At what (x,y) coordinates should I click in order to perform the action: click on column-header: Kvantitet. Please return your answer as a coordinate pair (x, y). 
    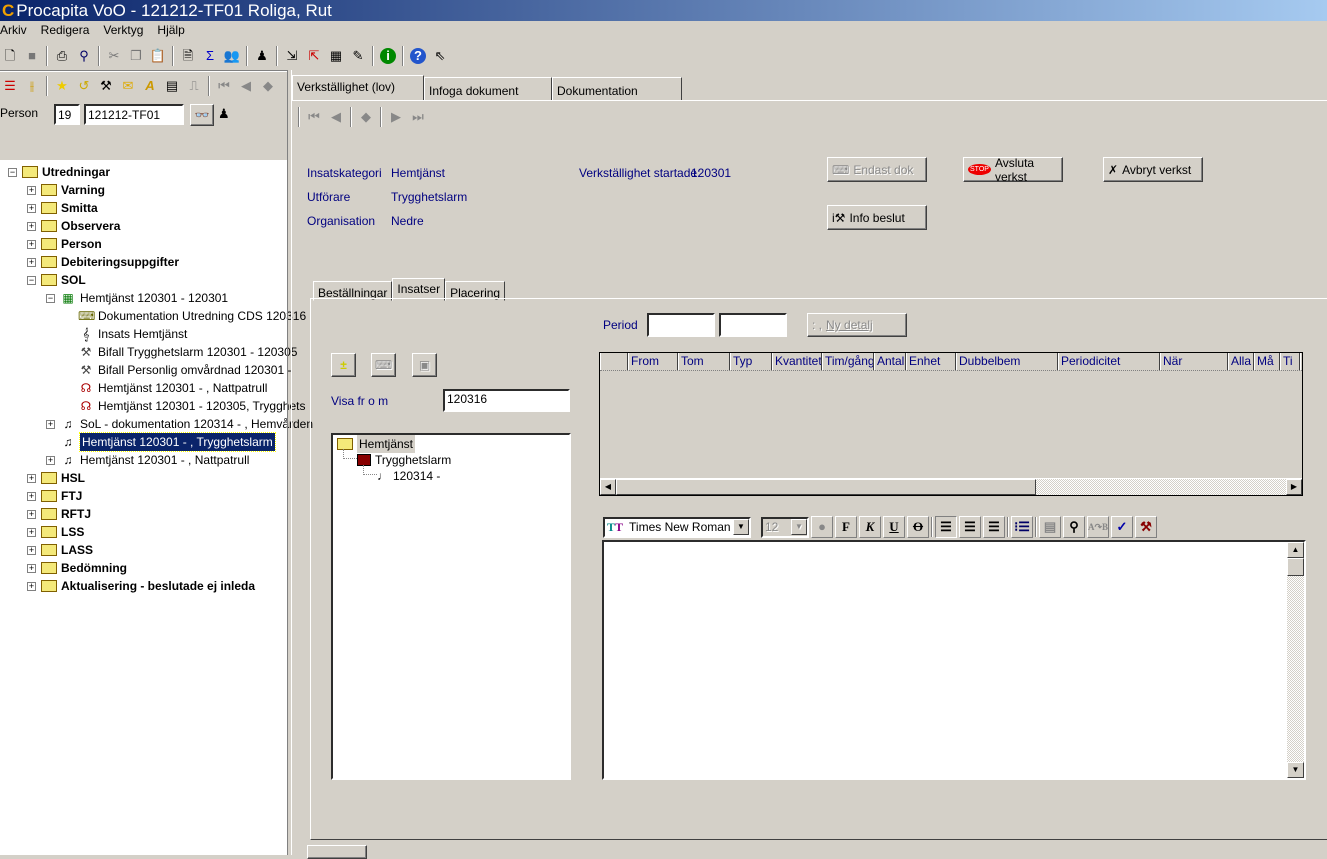
    Looking at the image, I should click on (797, 361).